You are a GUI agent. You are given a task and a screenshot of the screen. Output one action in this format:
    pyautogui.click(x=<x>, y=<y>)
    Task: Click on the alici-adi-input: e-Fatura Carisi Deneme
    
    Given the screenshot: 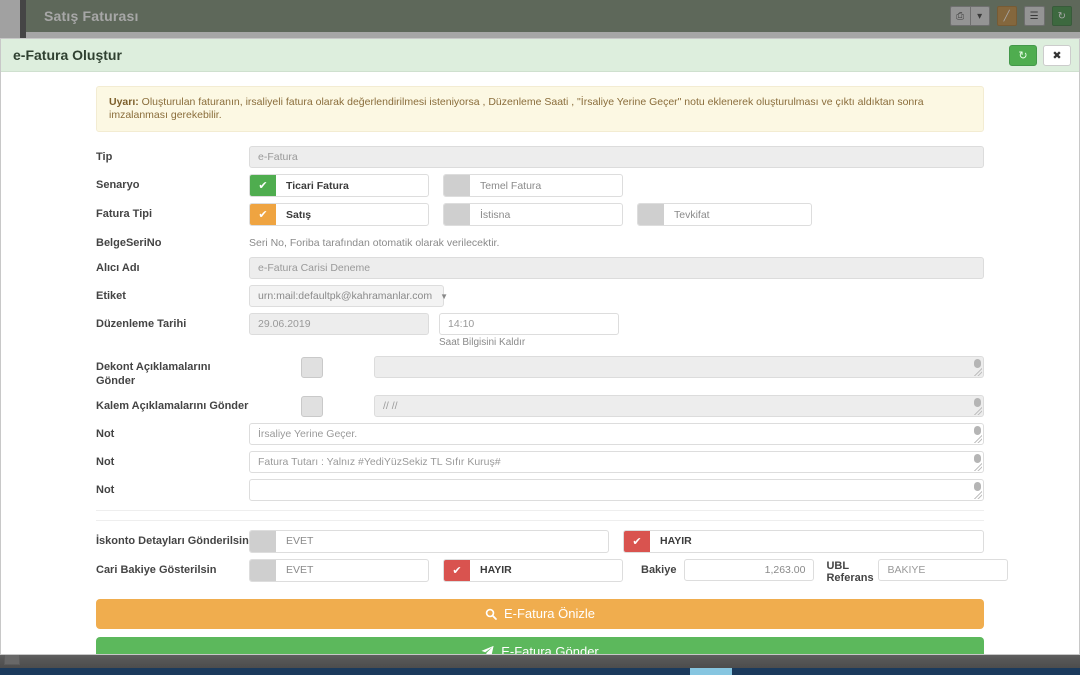 What is the action you would take?
    pyautogui.click(x=616, y=268)
    